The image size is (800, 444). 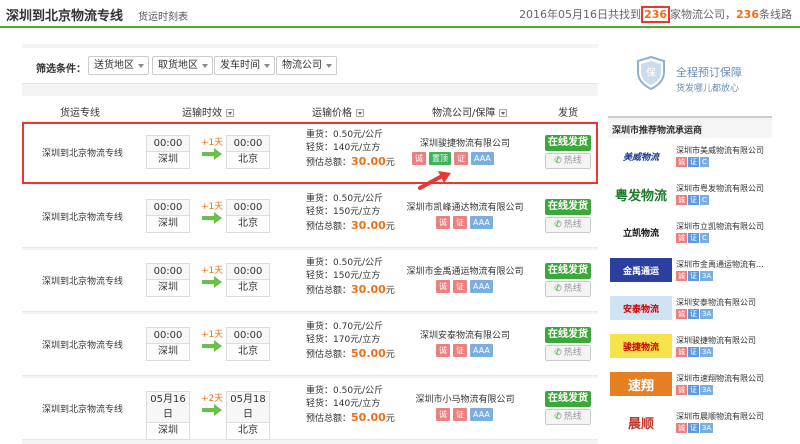 What do you see at coordinates (118, 65) in the screenshot?
I see `delivery-area-dropdown: 送货地区` at bounding box center [118, 65].